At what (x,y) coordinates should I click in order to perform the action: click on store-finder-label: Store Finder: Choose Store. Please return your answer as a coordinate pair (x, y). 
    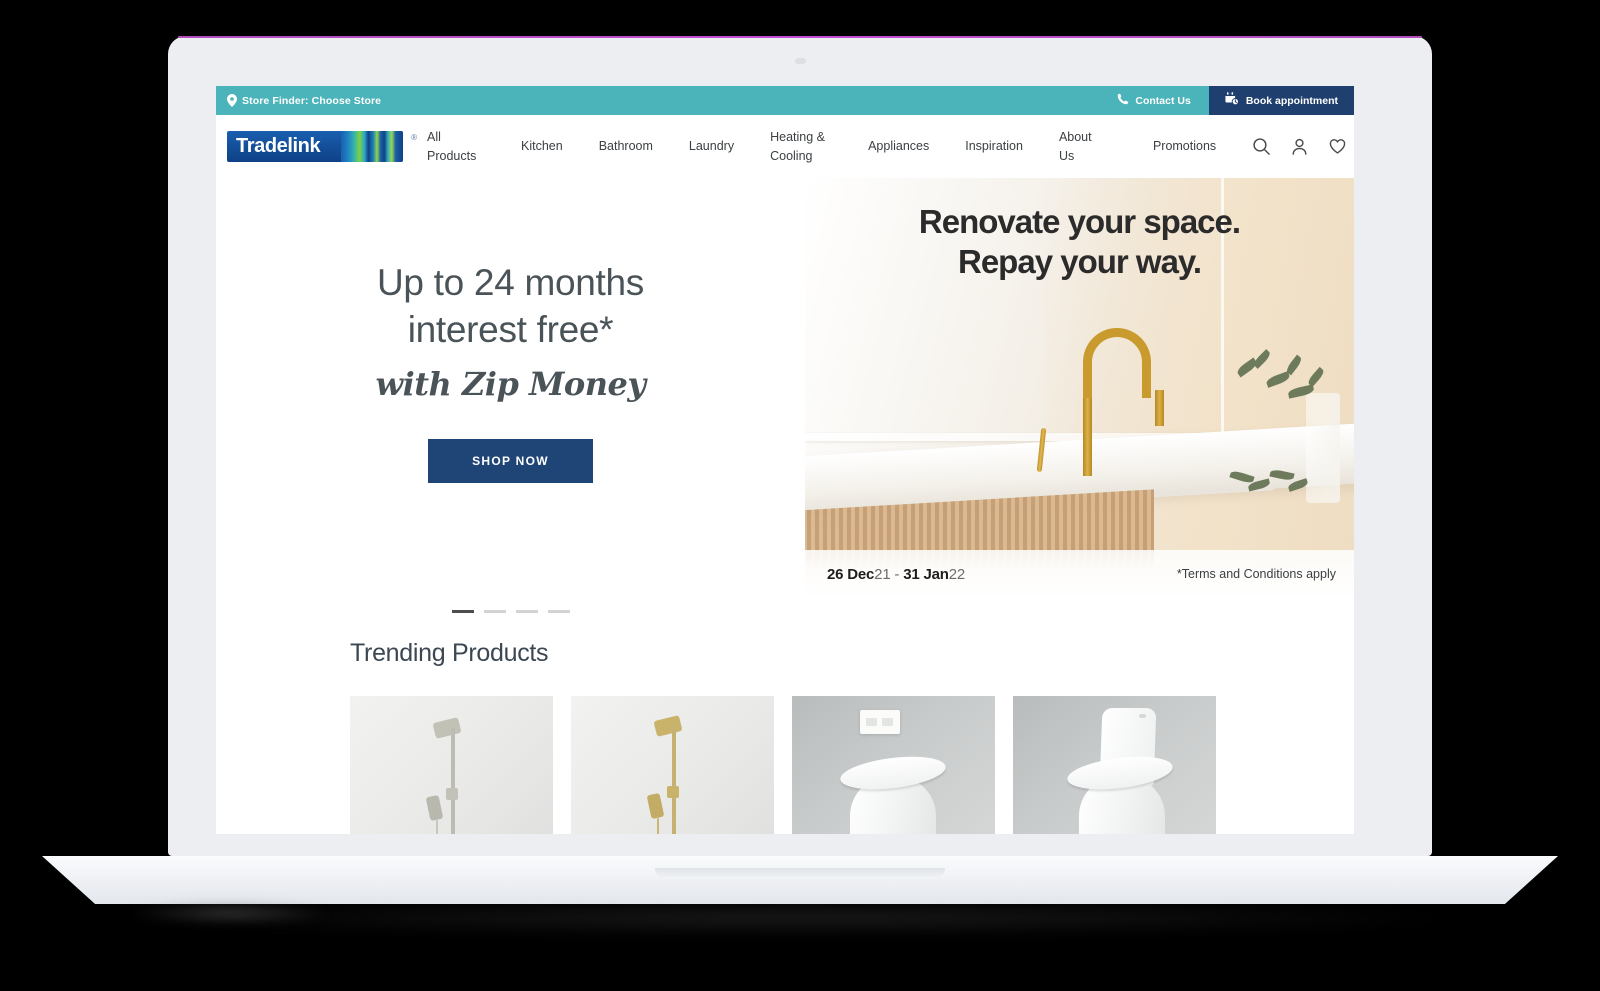
    Looking at the image, I should click on (312, 100).